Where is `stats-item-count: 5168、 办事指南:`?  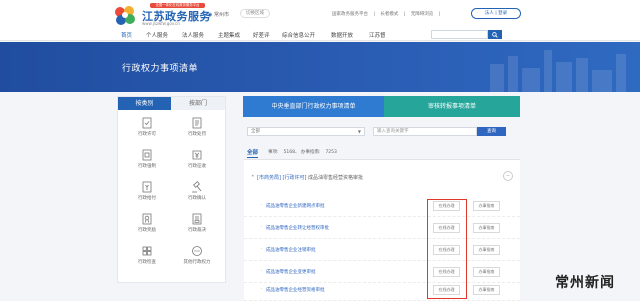 stats-item-count: 5168、 办事指南: is located at coordinates (302, 152).